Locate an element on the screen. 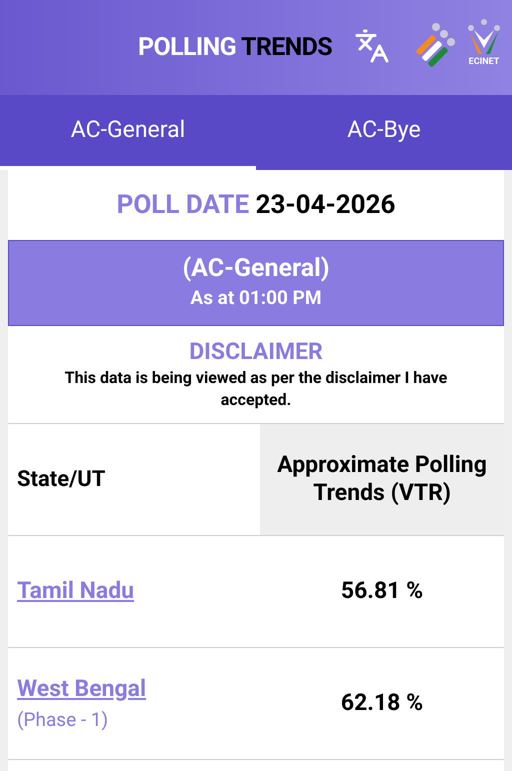 The width and height of the screenshot is (512, 771). poll-date: POLL DATE 23-04-2026 is located at coordinates (256, 205).